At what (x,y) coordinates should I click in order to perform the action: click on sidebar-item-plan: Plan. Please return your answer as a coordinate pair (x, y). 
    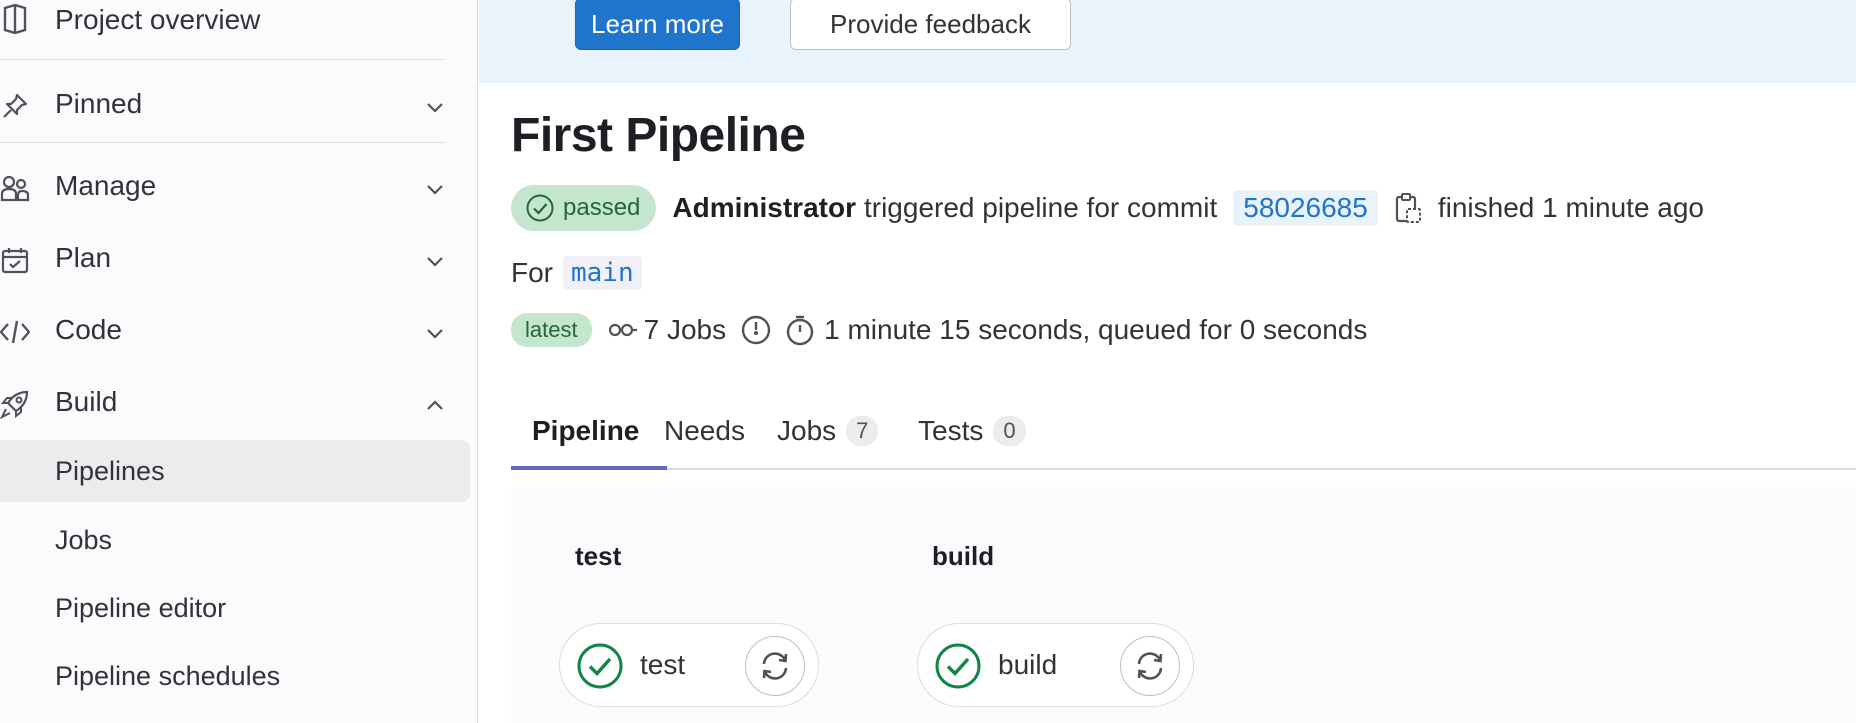
    Looking at the image, I should click on (235, 260).